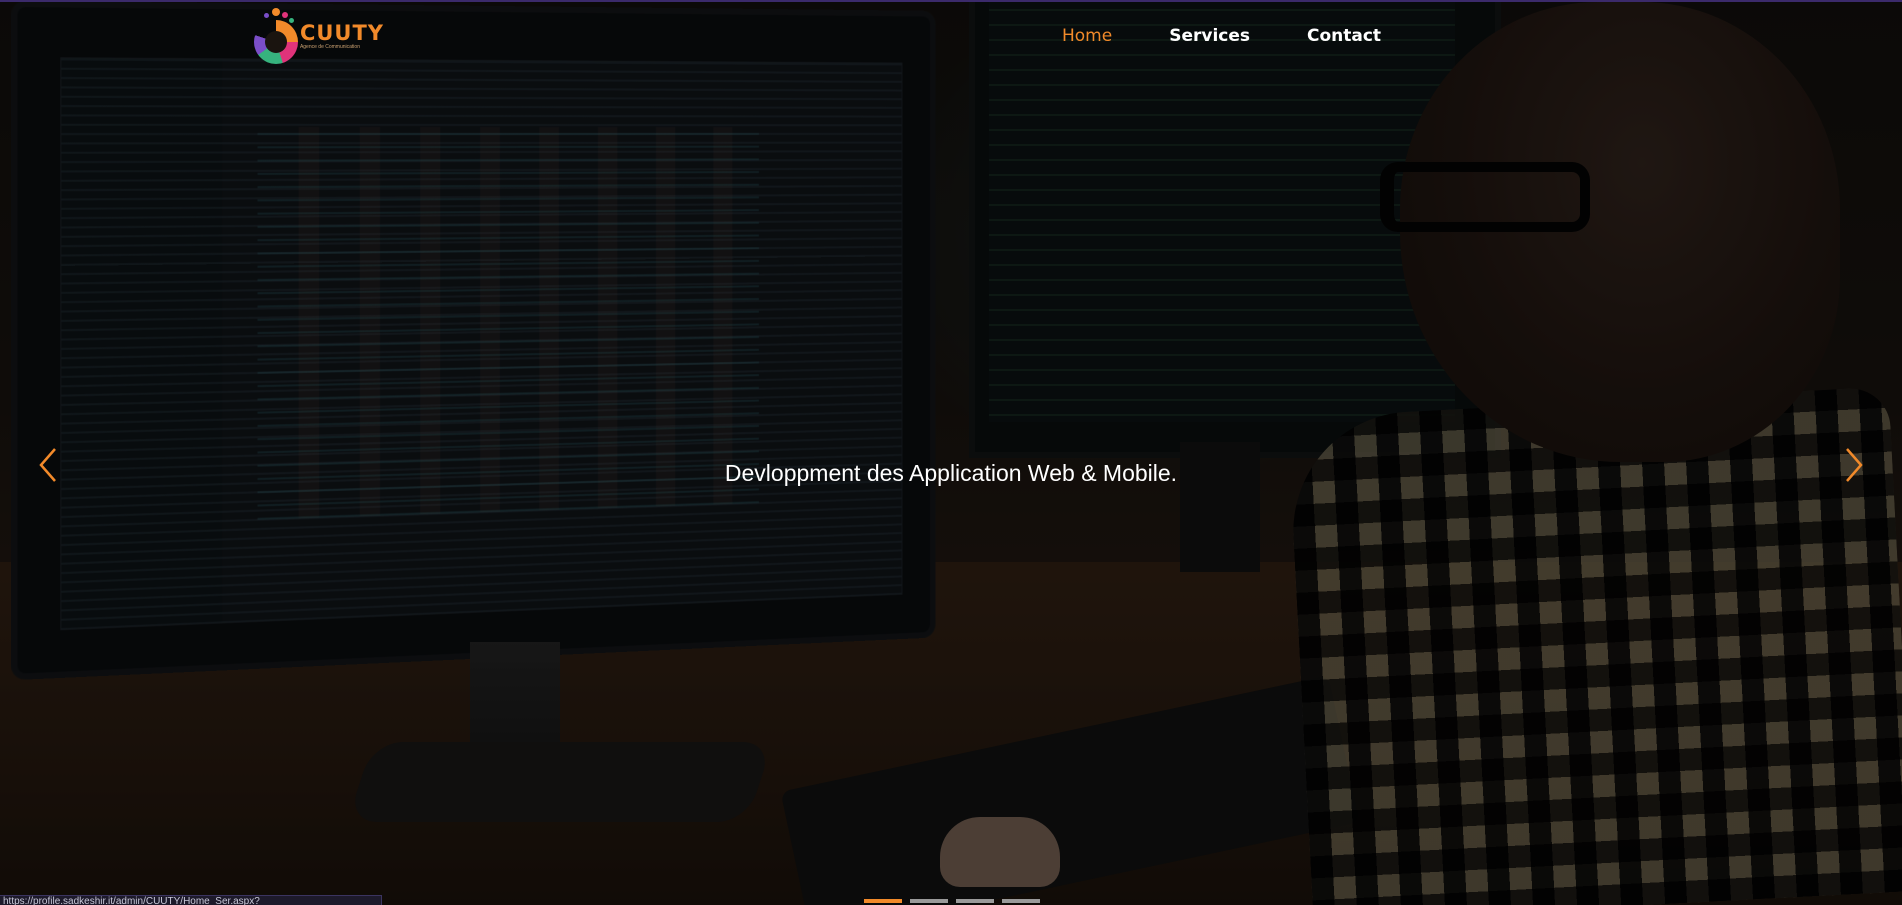  I want to click on logo-mark-icon, so click(276, 36).